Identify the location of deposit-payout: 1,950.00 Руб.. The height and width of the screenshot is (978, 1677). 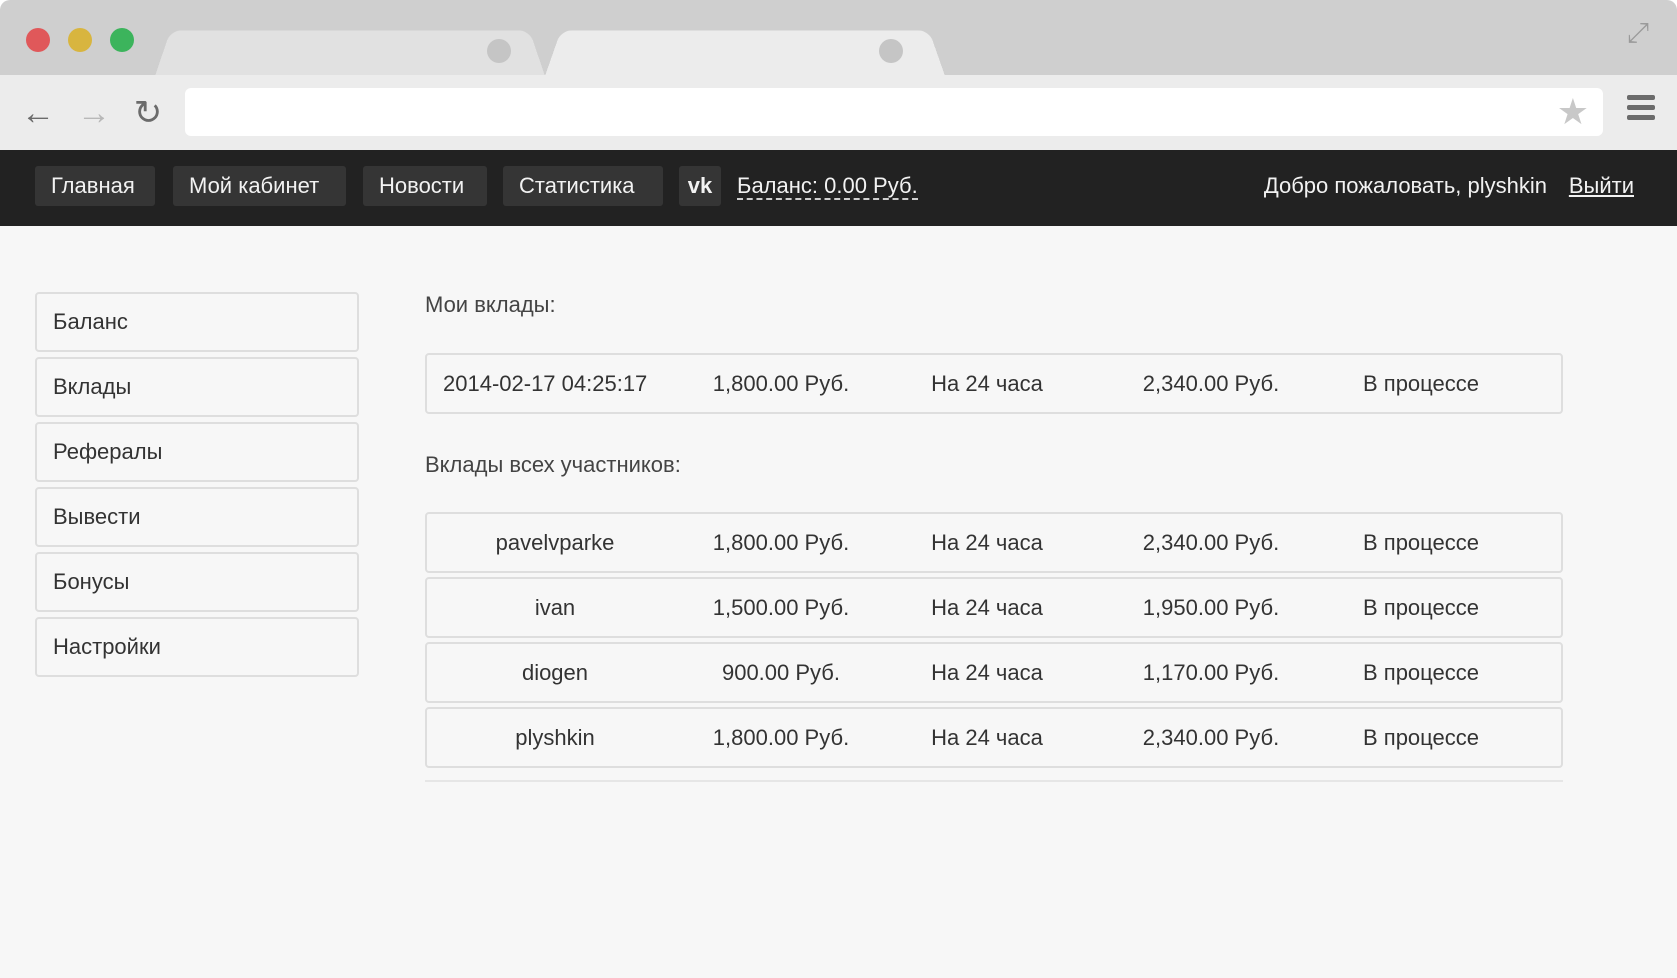
(1211, 607).